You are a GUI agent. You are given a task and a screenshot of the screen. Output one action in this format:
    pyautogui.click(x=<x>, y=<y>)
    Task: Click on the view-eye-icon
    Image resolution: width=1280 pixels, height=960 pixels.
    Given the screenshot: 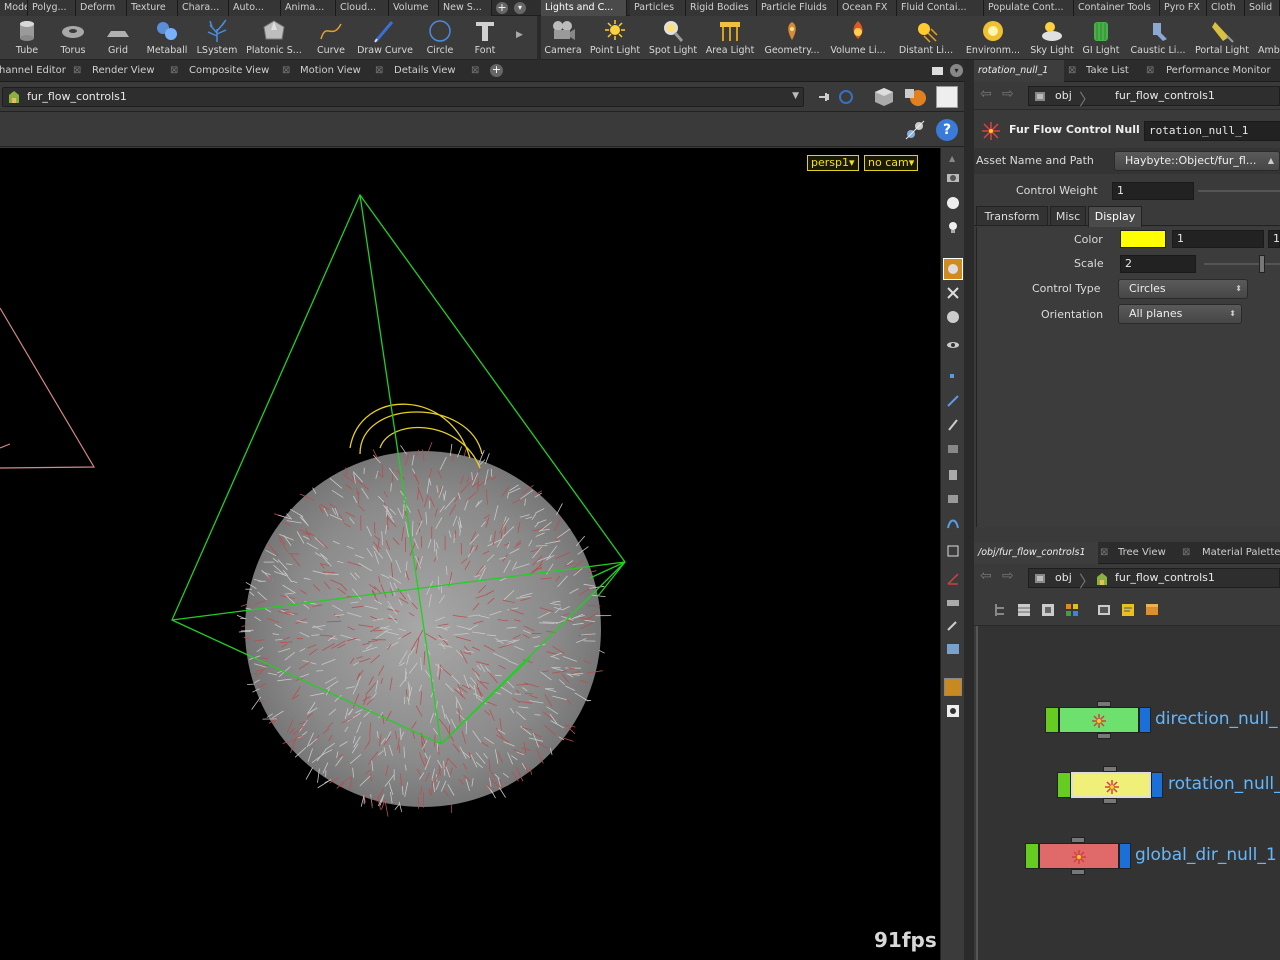 What is the action you would take?
    pyautogui.click(x=953, y=711)
    